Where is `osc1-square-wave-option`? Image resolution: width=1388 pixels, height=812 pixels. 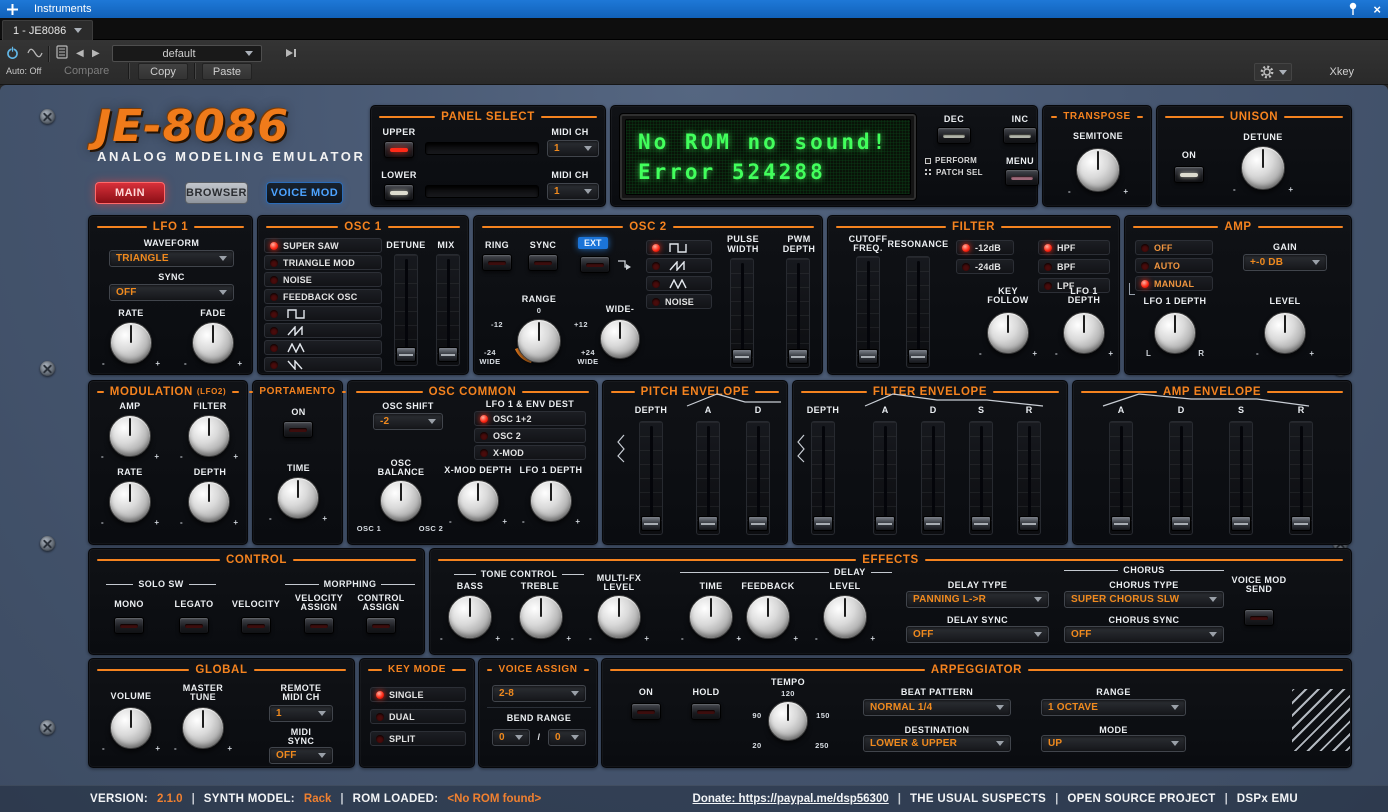 osc1-square-wave-option is located at coordinates (323, 313).